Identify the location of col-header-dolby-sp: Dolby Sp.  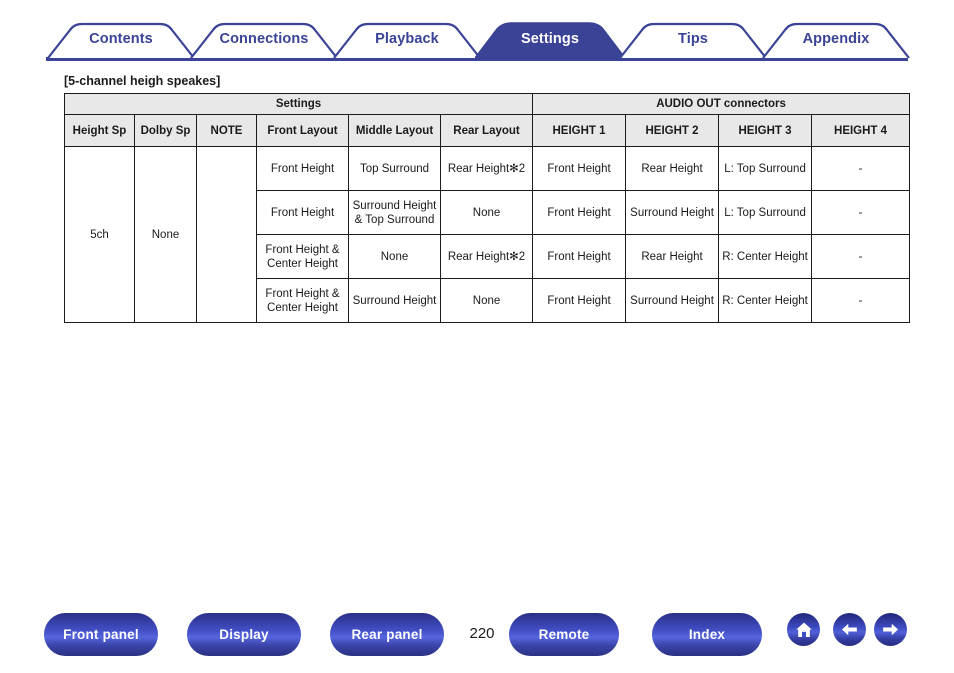
(165, 131).